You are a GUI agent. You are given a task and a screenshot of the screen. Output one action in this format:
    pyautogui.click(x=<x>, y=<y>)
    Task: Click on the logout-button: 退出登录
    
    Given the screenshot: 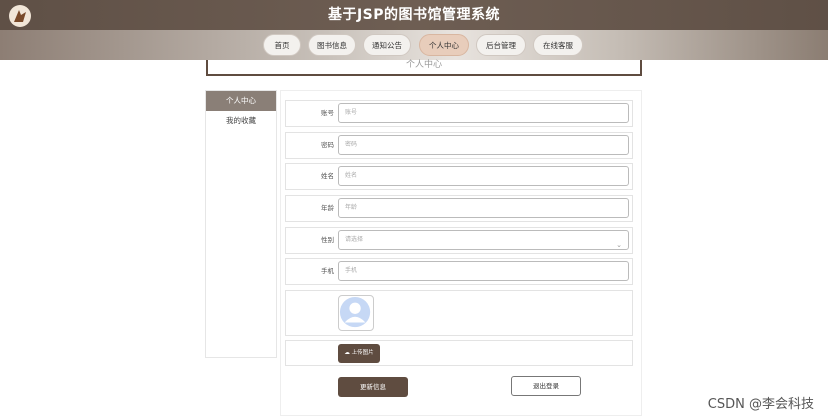 What is the action you would take?
    pyautogui.click(x=546, y=386)
    